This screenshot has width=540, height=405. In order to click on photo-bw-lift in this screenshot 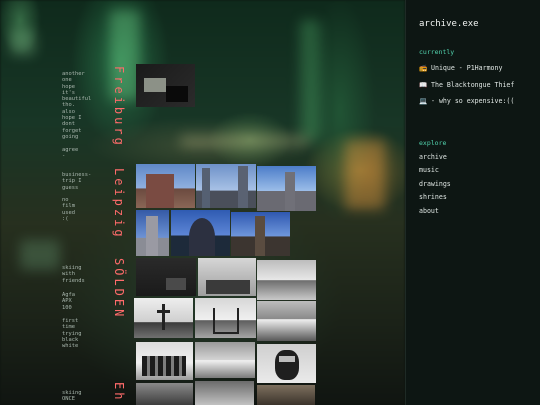, I will do `click(225, 318)`.